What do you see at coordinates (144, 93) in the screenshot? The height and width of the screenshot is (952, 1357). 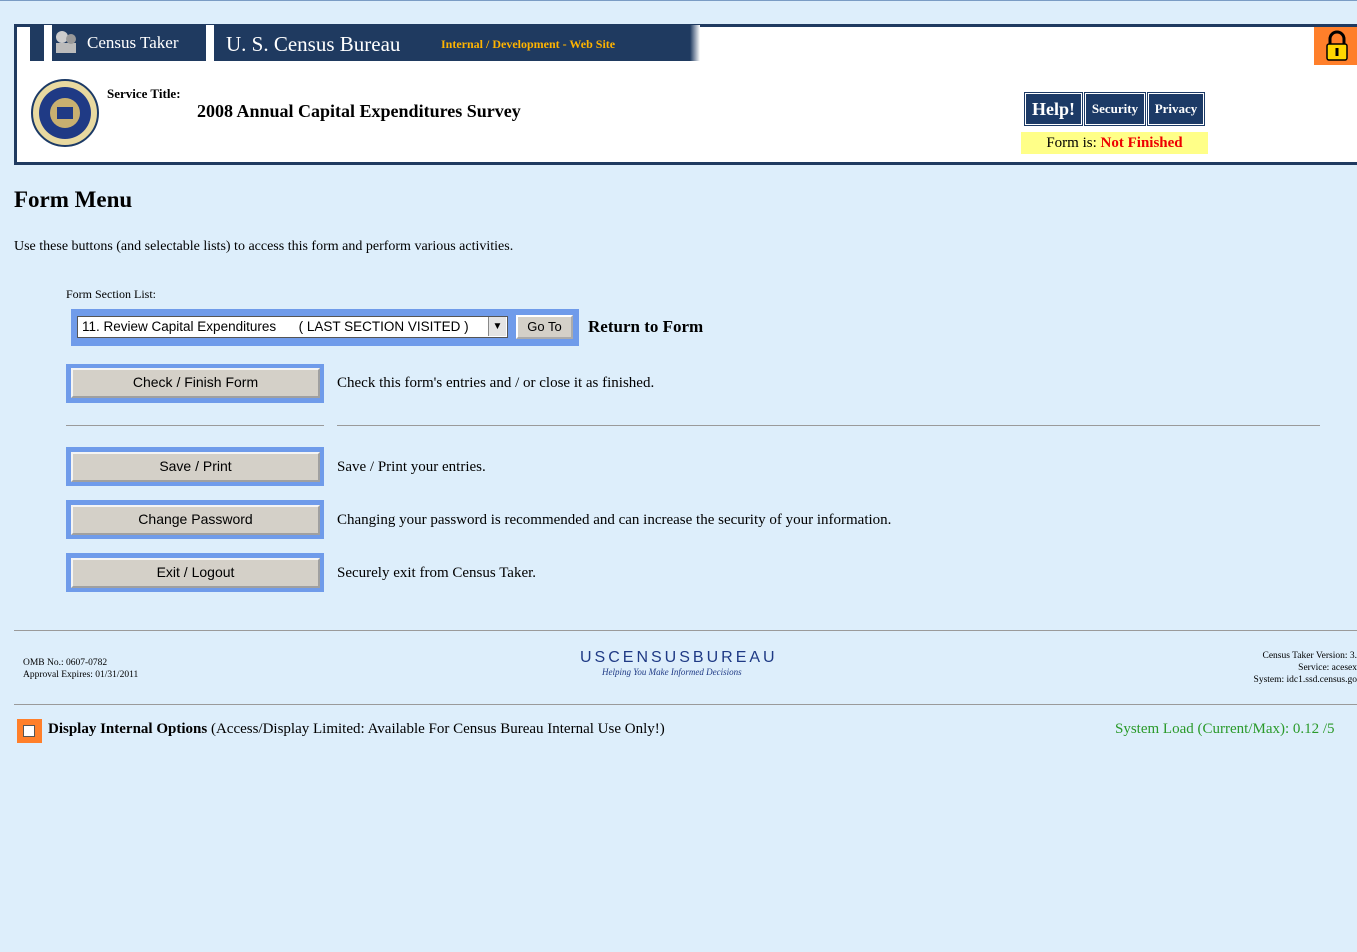 I see `service-label: Service Title:` at bounding box center [144, 93].